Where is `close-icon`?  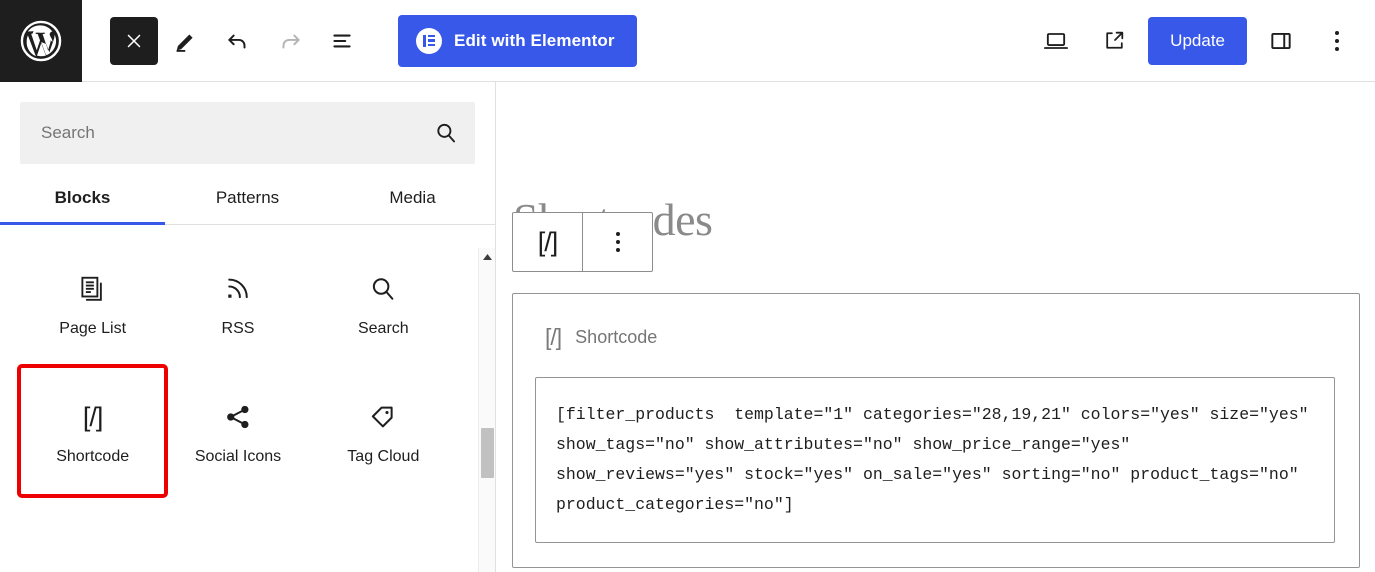
close-icon is located at coordinates (134, 41).